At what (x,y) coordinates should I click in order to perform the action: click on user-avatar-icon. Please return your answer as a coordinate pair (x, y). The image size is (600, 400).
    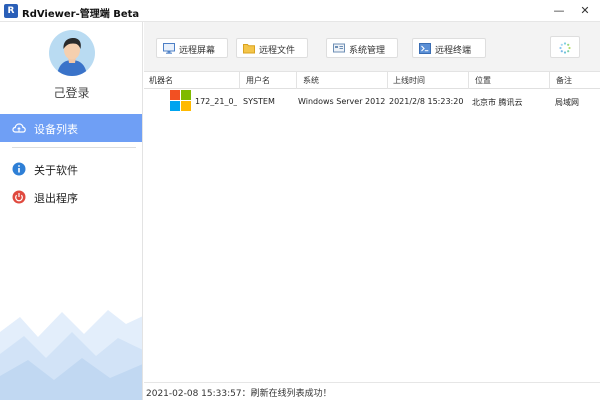
    Looking at the image, I should click on (72, 57).